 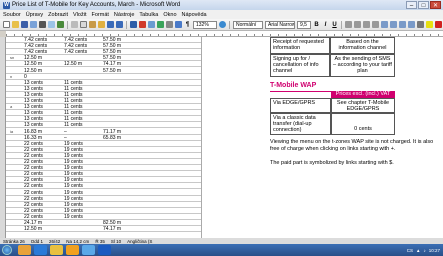 What do you see at coordinates (435, 5) in the screenshot?
I see `close-button: ✕` at bounding box center [435, 5].